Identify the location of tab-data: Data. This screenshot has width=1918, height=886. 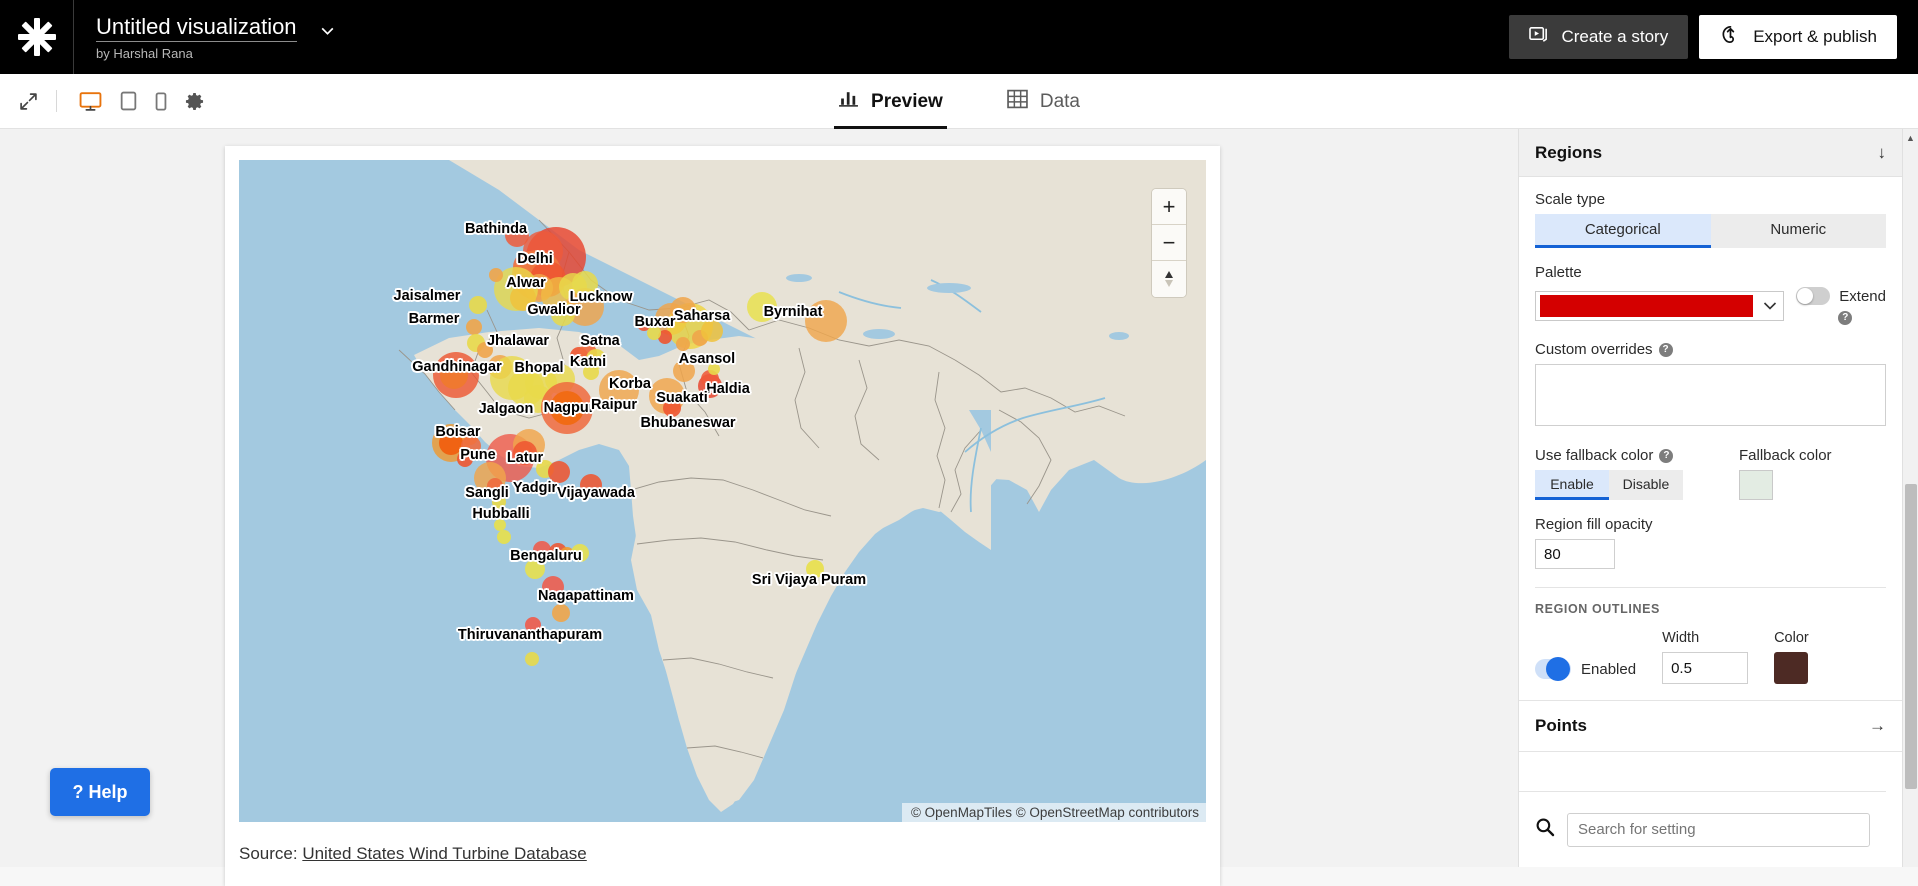
(1043, 101).